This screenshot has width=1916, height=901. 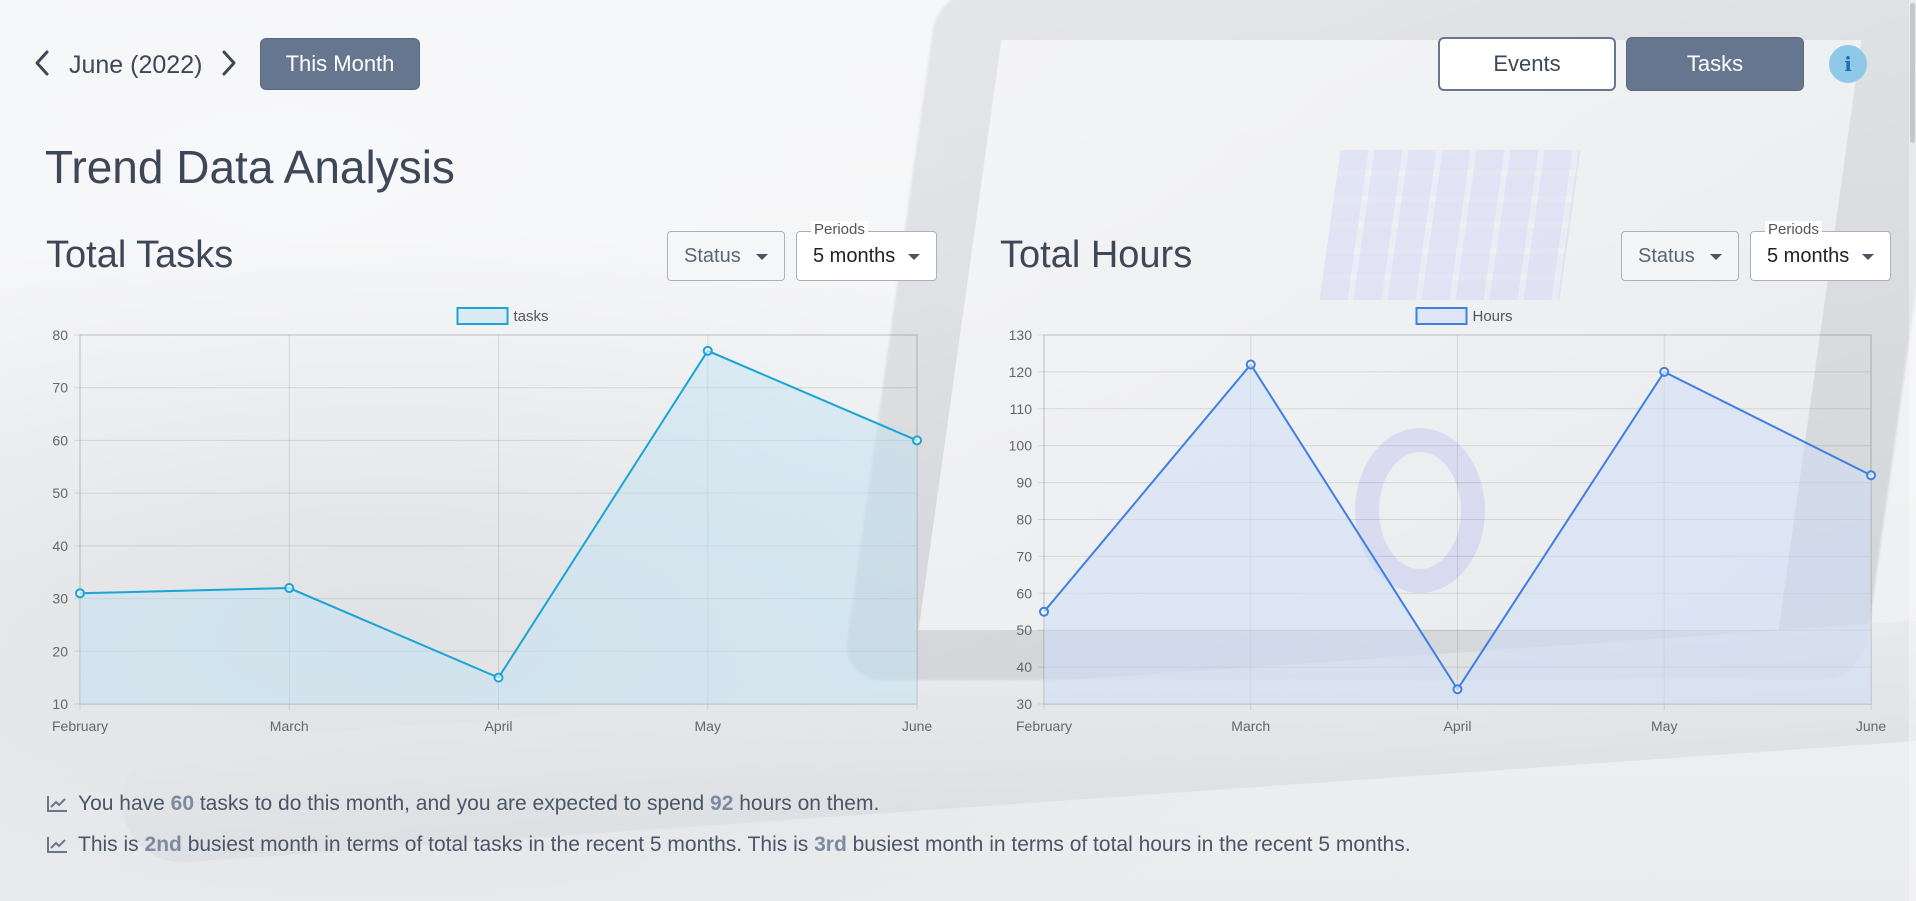 I want to click on tasks-periods-legend: Periods, so click(x=839, y=230).